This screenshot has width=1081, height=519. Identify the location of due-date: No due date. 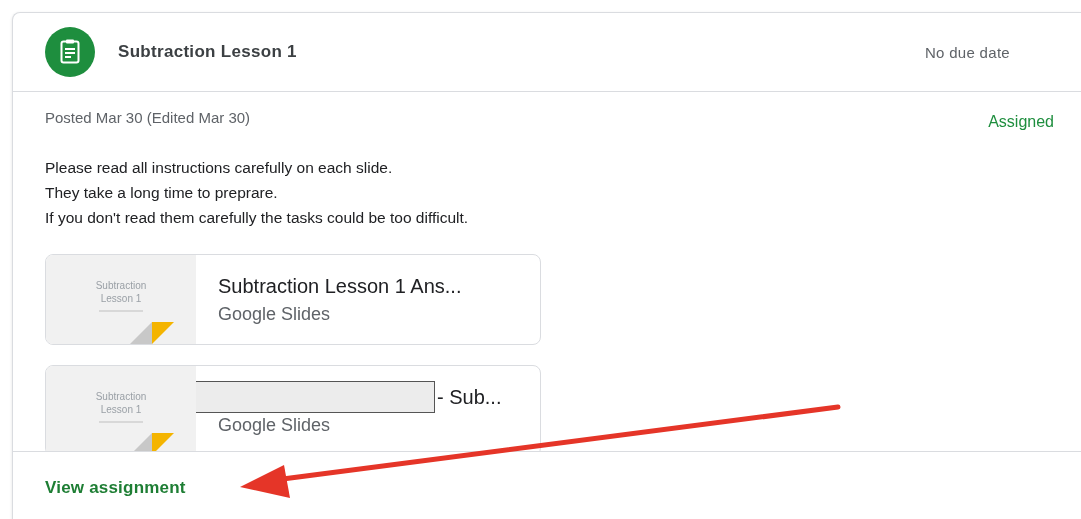
(967, 52).